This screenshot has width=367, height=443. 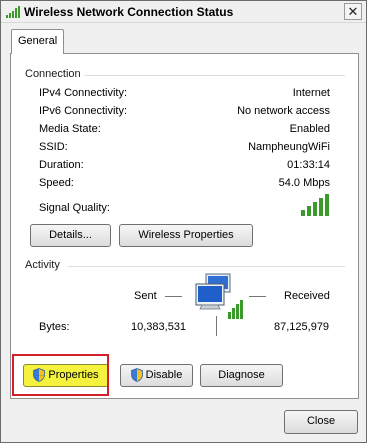 I want to click on disable-button-label: Disable, so click(x=164, y=375).